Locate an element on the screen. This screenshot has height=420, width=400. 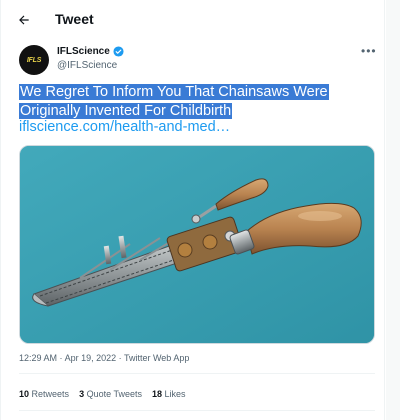
display-name-row: IFLScience is located at coordinates (90, 51).